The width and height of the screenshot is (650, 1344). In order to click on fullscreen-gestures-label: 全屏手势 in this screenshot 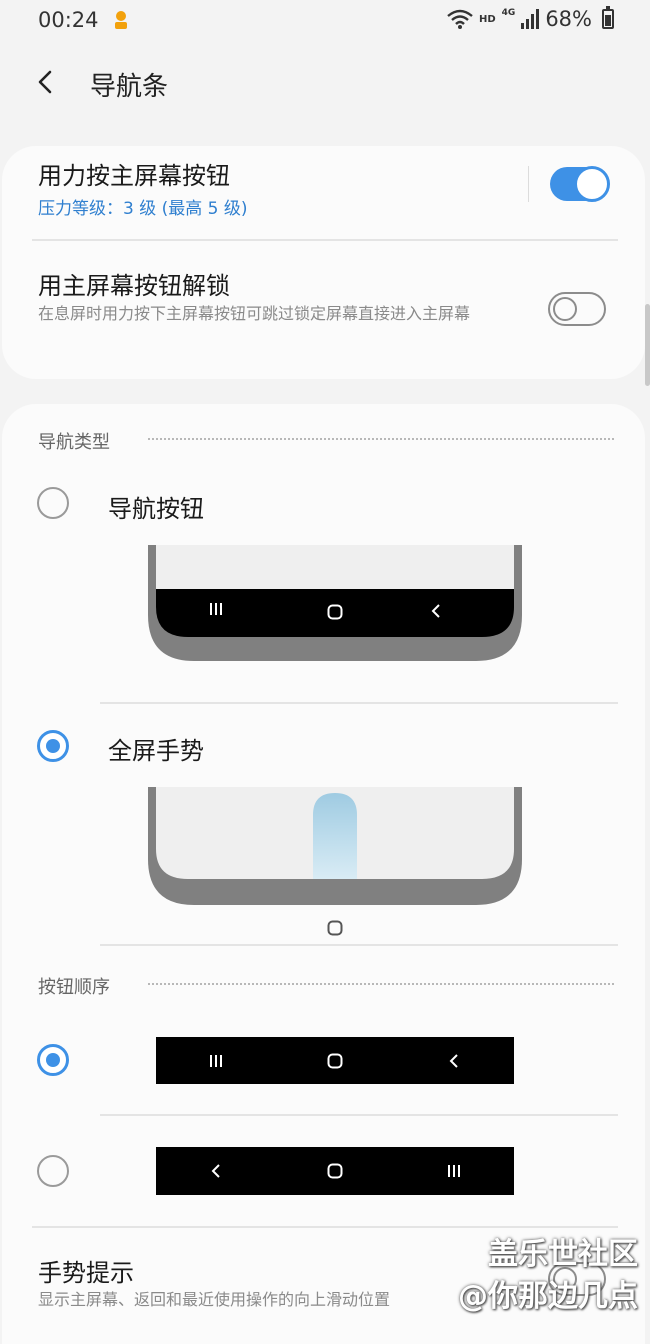, I will do `click(156, 748)`.